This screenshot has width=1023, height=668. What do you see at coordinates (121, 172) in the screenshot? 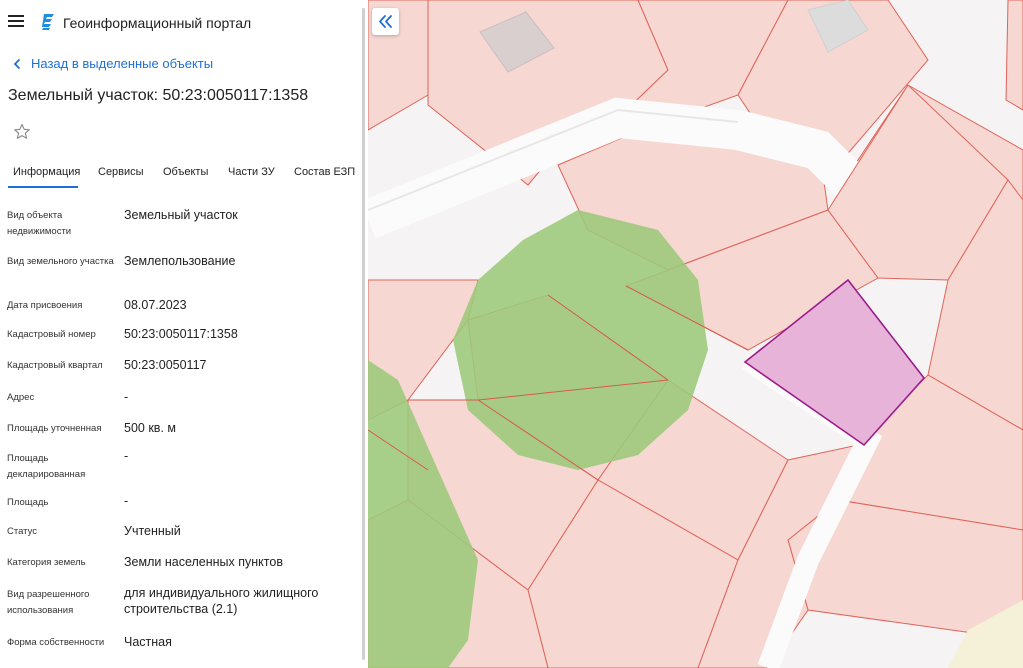
I see `tab-services: Сервисы` at bounding box center [121, 172].